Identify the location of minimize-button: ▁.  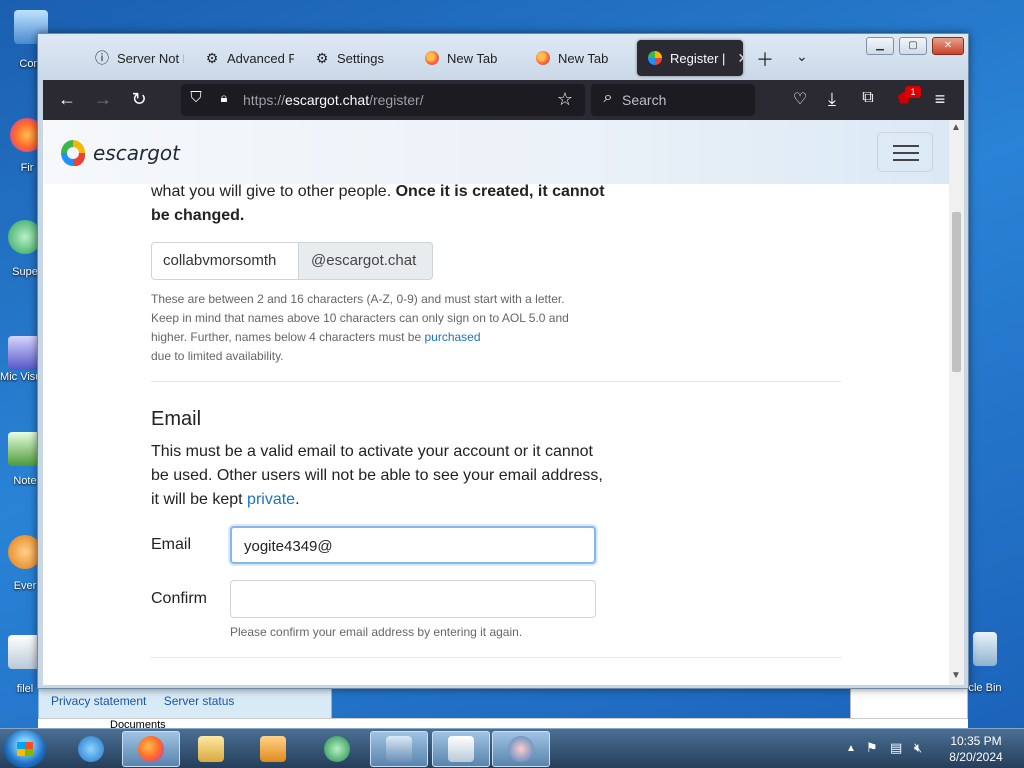
(880, 46).